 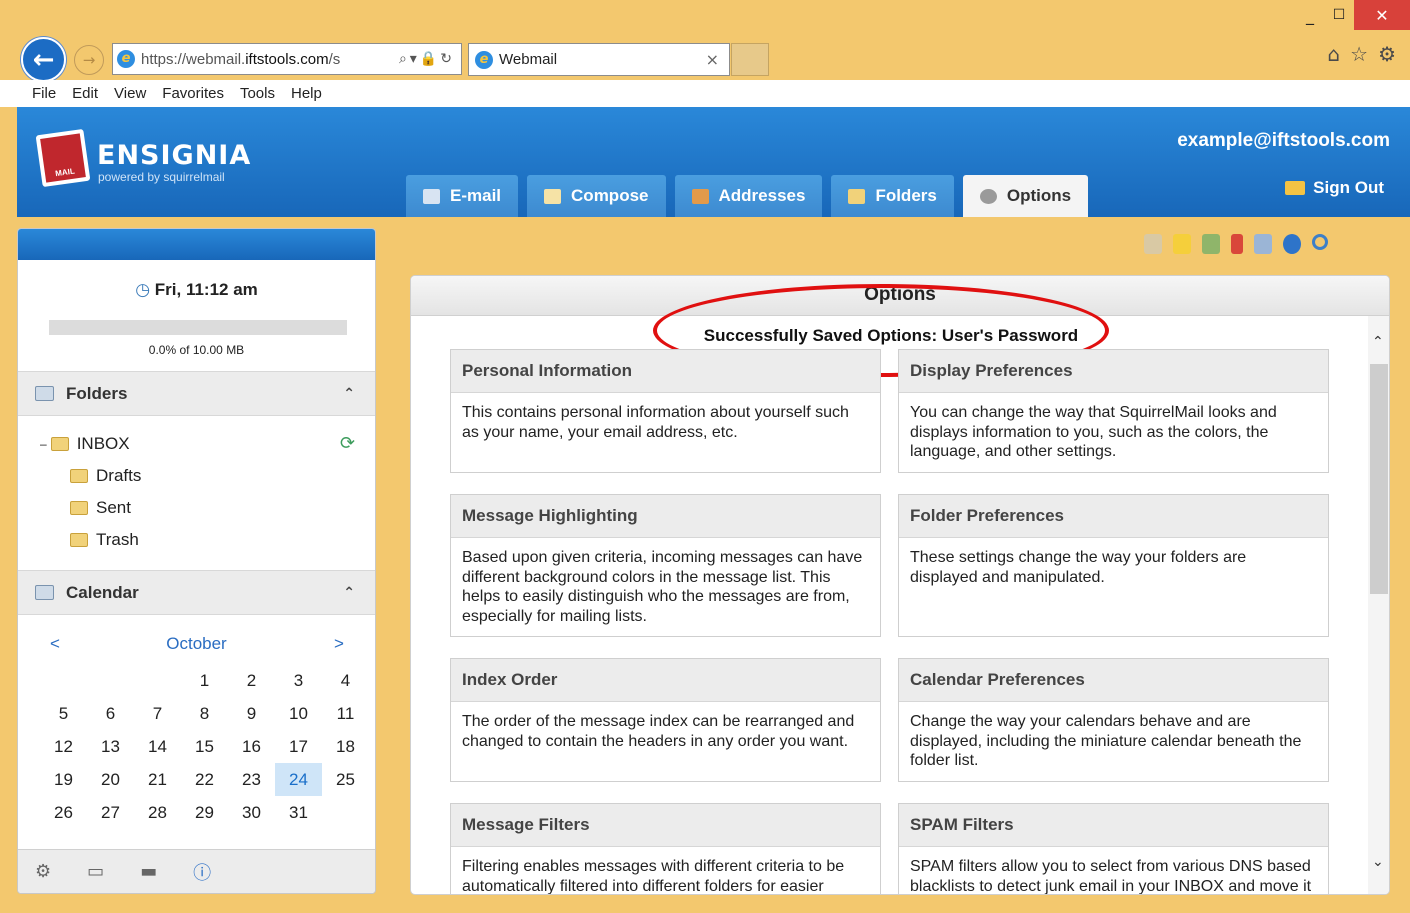 I want to click on tab-folders: Folders, so click(x=892, y=196).